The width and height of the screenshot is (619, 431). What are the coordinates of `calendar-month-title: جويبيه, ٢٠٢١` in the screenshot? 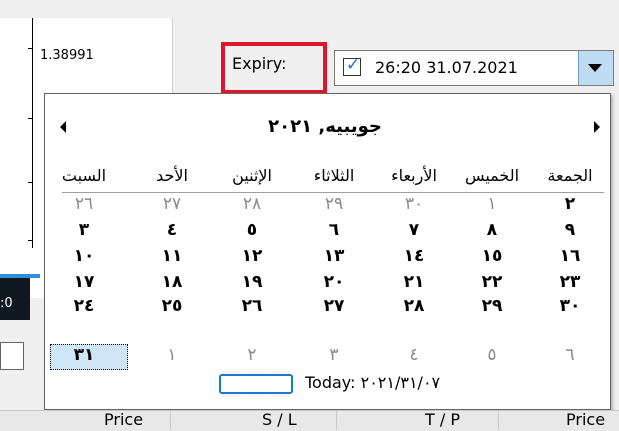 It's located at (325, 126).